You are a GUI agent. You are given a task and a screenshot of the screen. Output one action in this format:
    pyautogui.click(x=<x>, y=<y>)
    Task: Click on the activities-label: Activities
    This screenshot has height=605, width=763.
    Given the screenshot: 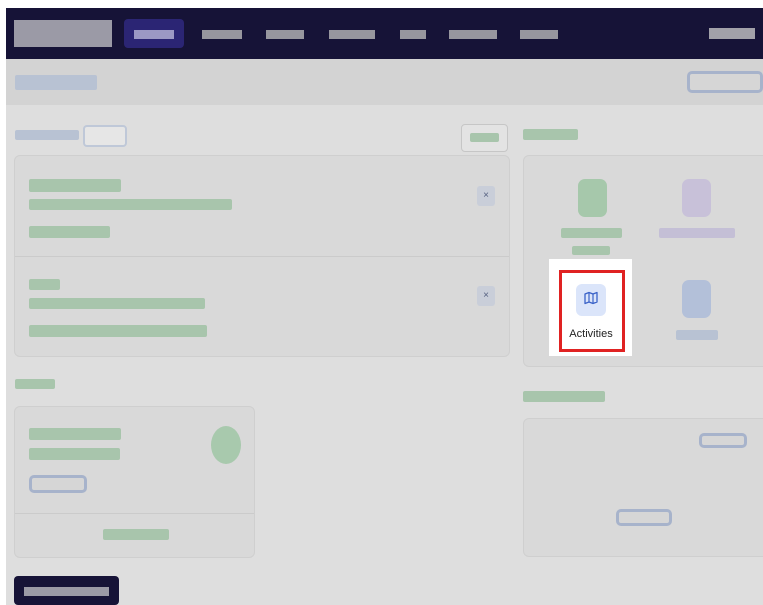 What is the action you would take?
    pyautogui.click(x=591, y=334)
    